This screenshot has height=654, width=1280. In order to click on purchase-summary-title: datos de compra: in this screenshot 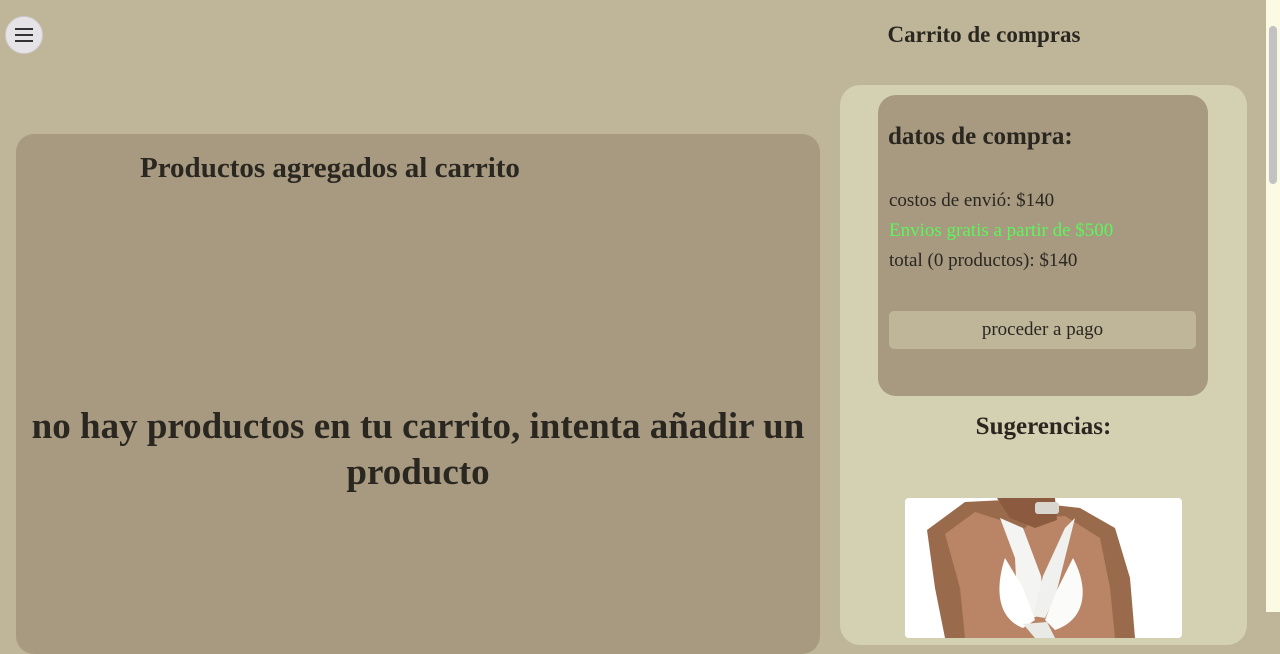, I will do `click(980, 136)`.